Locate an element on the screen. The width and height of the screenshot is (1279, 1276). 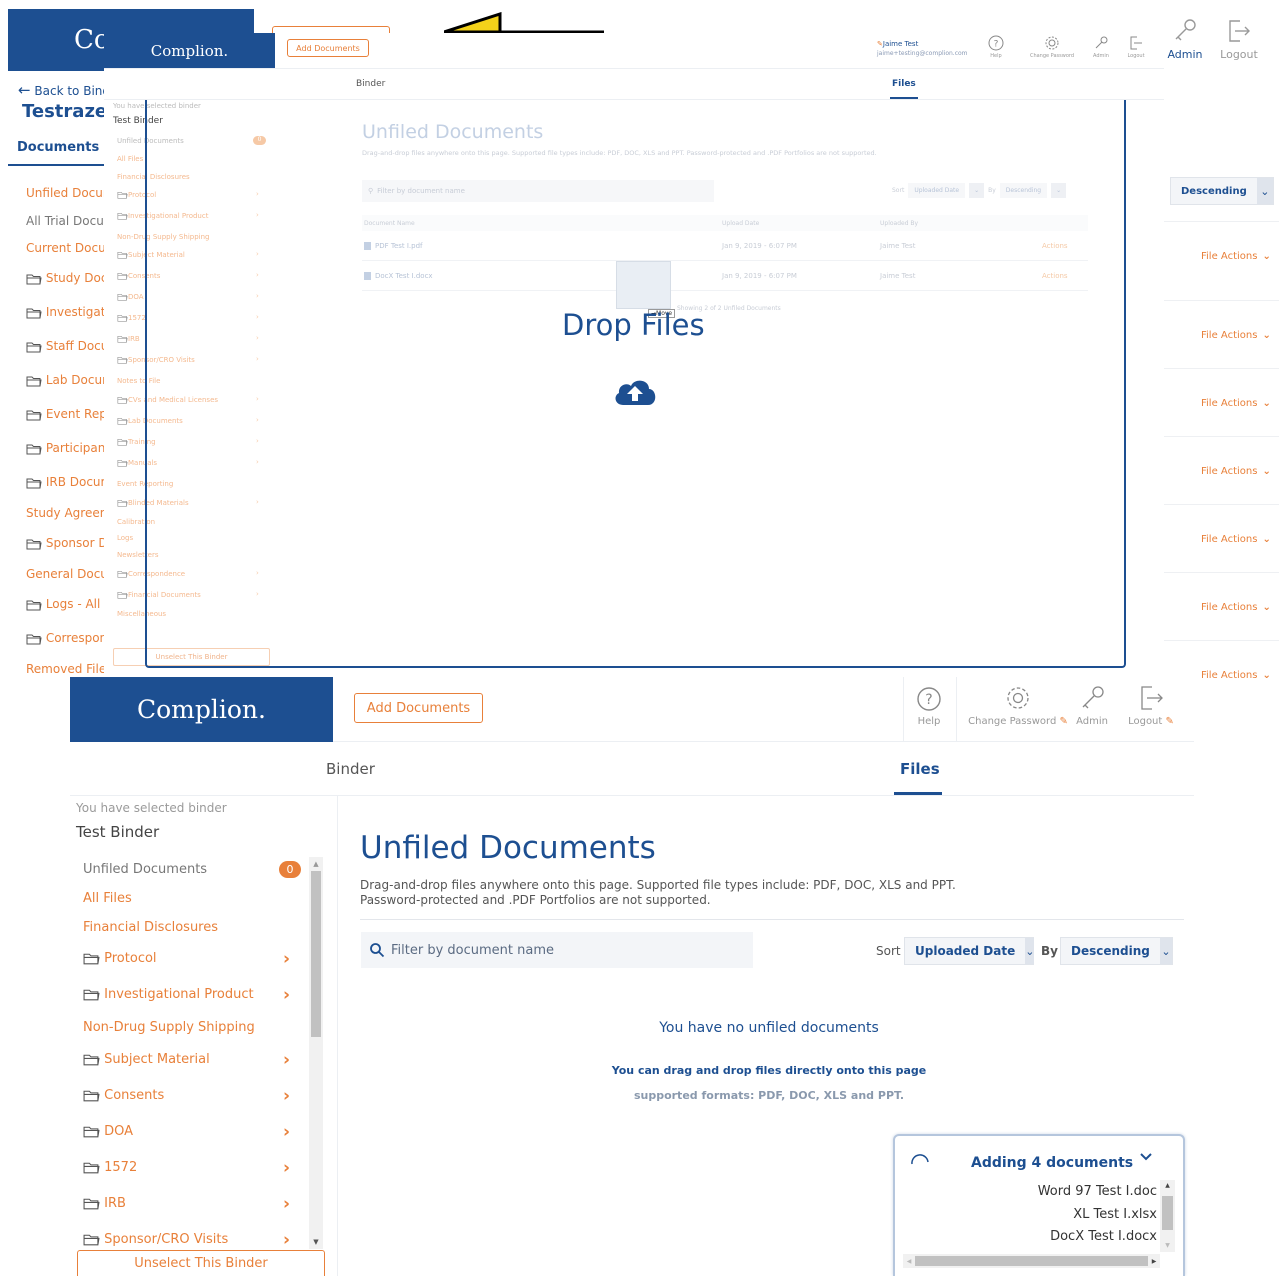
back-nav-item: Removed Files is located at coordinates (66, 669).